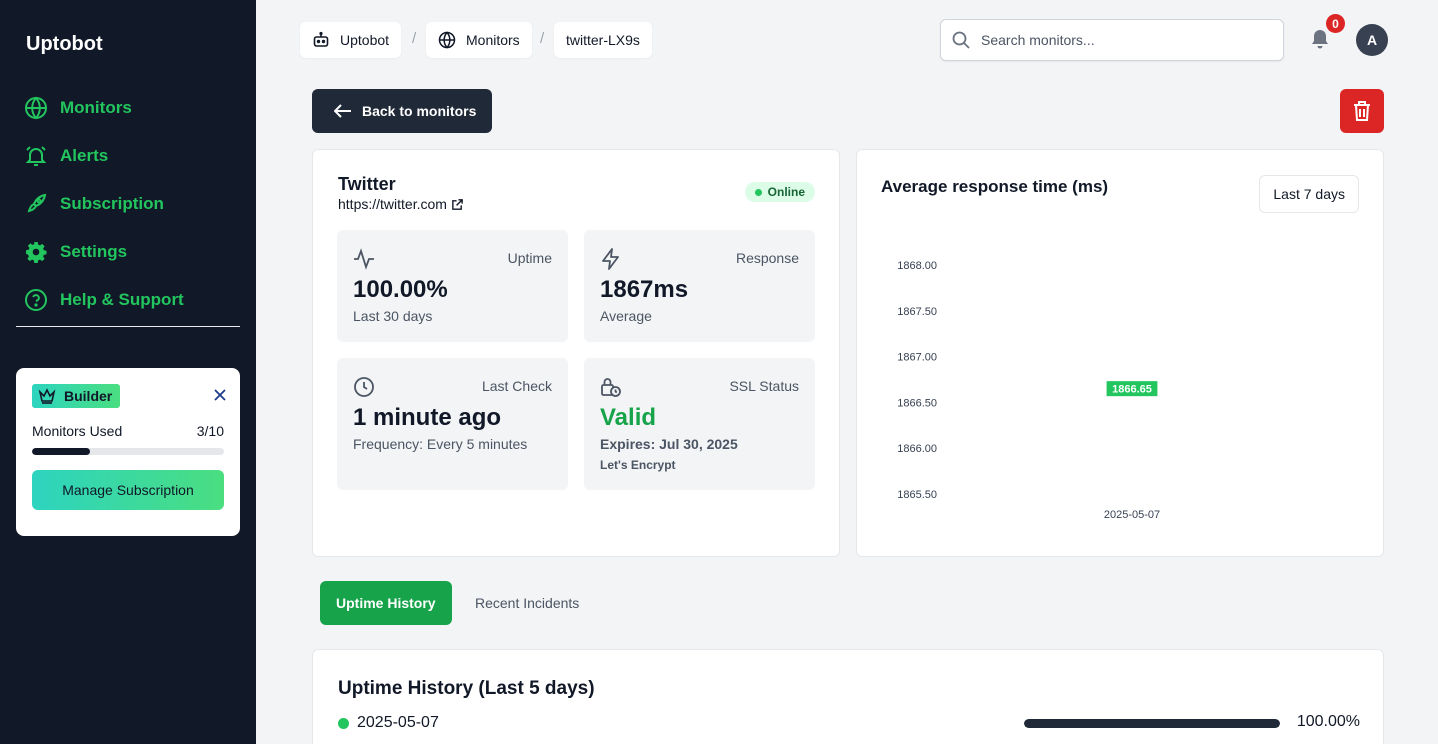 This screenshot has height=744, width=1438. What do you see at coordinates (626, 316) in the screenshot?
I see `response-sub: Average` at bounding box center [626, 316].